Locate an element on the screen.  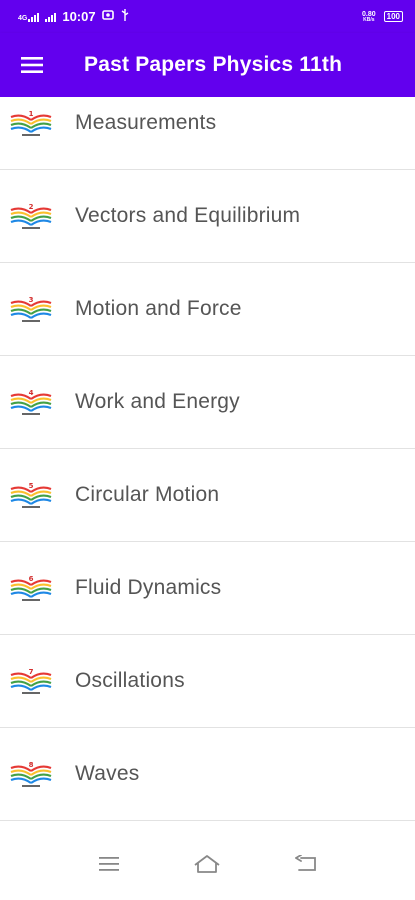
usb-icon is located at coordinates (125, 16).